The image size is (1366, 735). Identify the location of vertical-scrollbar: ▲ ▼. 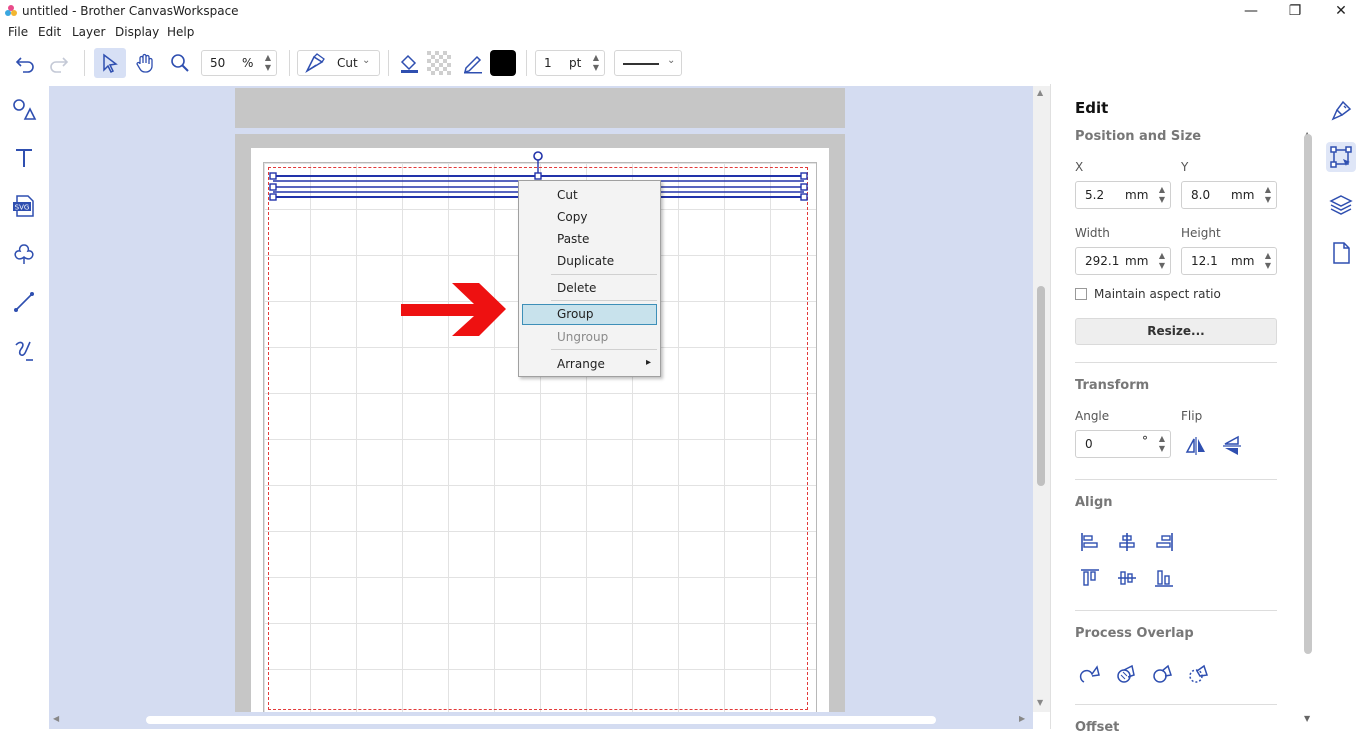
(1041, 399).